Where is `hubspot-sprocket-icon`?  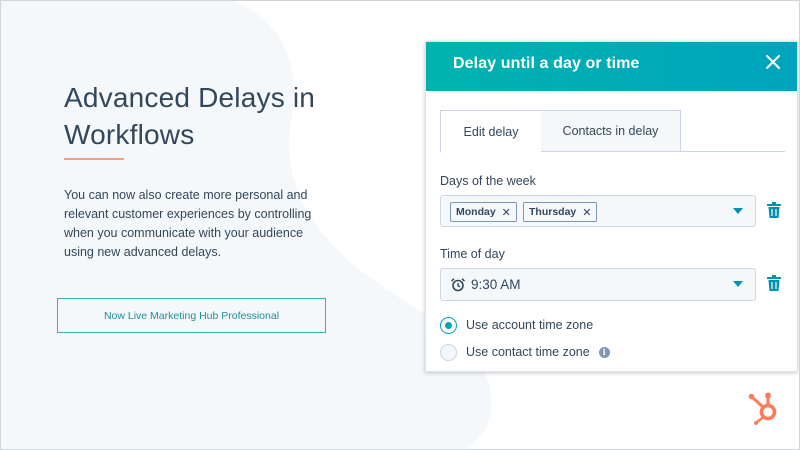
hubspot-sprocket-icon is located at coordinates (762, 408).